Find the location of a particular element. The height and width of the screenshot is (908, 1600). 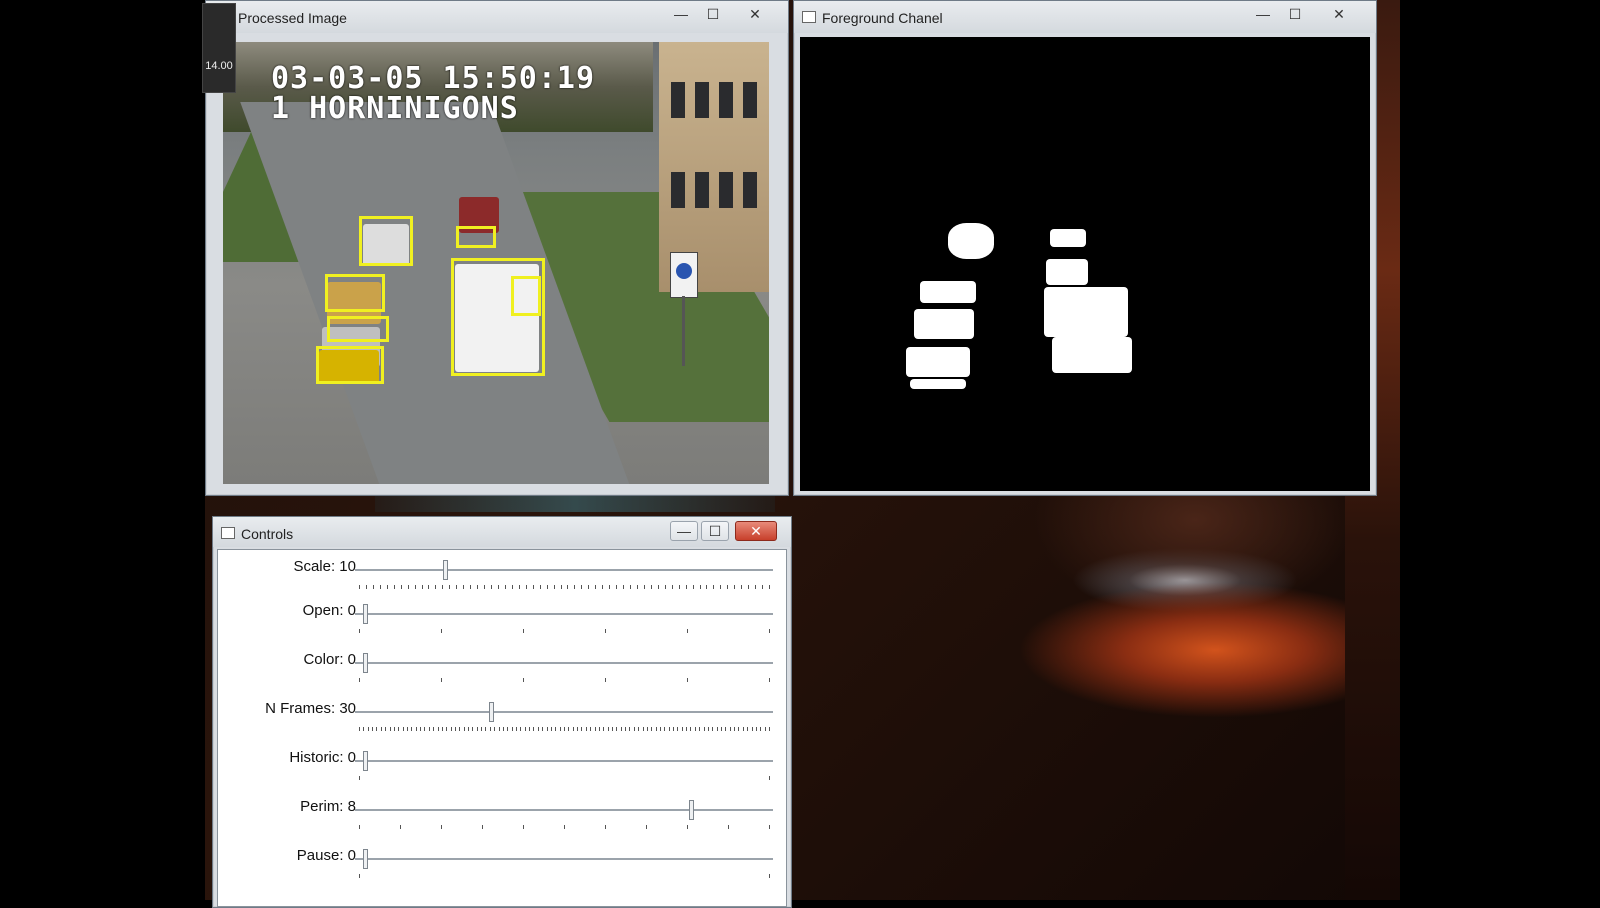

slider-perim: Perim: 8 is located at coordinates (502, 822).